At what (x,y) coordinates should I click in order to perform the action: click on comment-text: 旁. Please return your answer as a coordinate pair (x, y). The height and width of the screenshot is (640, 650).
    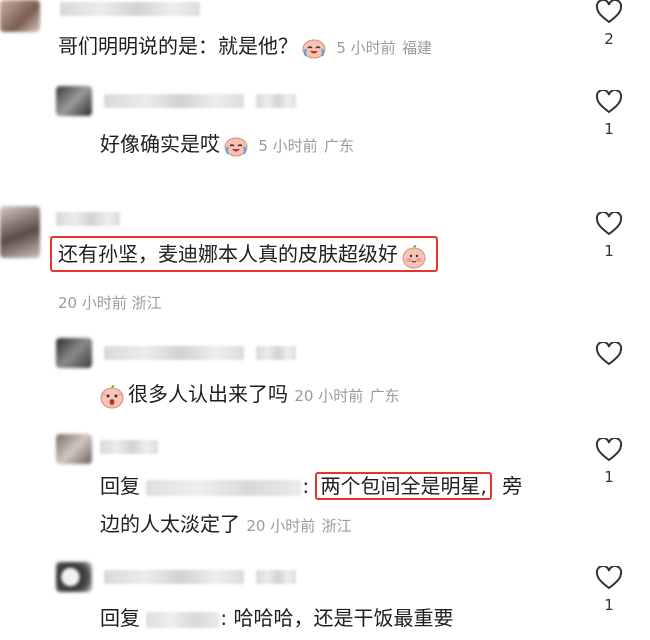
    Looking at the image, I should click on (512, 486).